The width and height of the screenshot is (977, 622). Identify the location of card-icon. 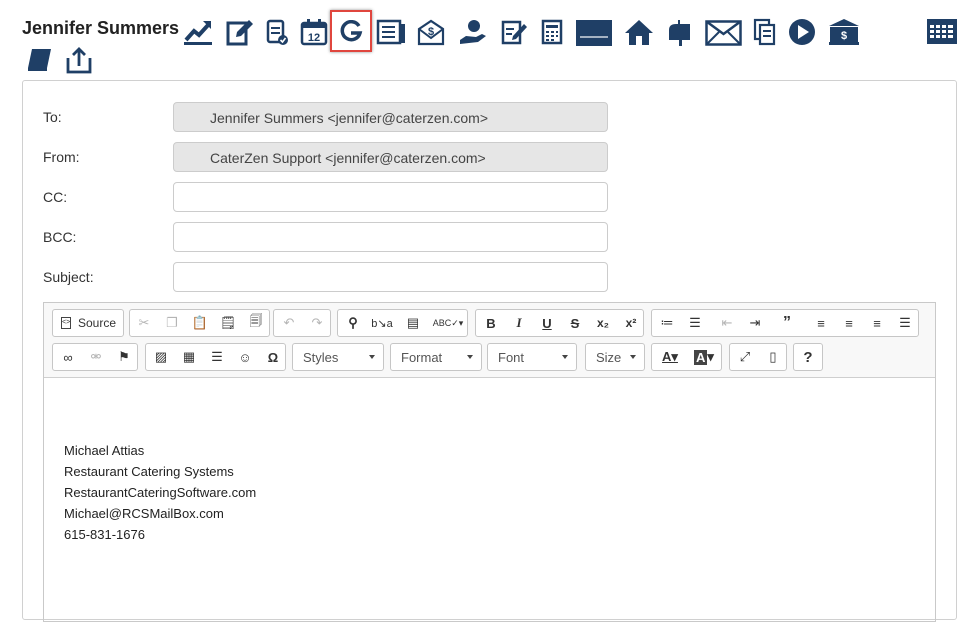
(594, 33).